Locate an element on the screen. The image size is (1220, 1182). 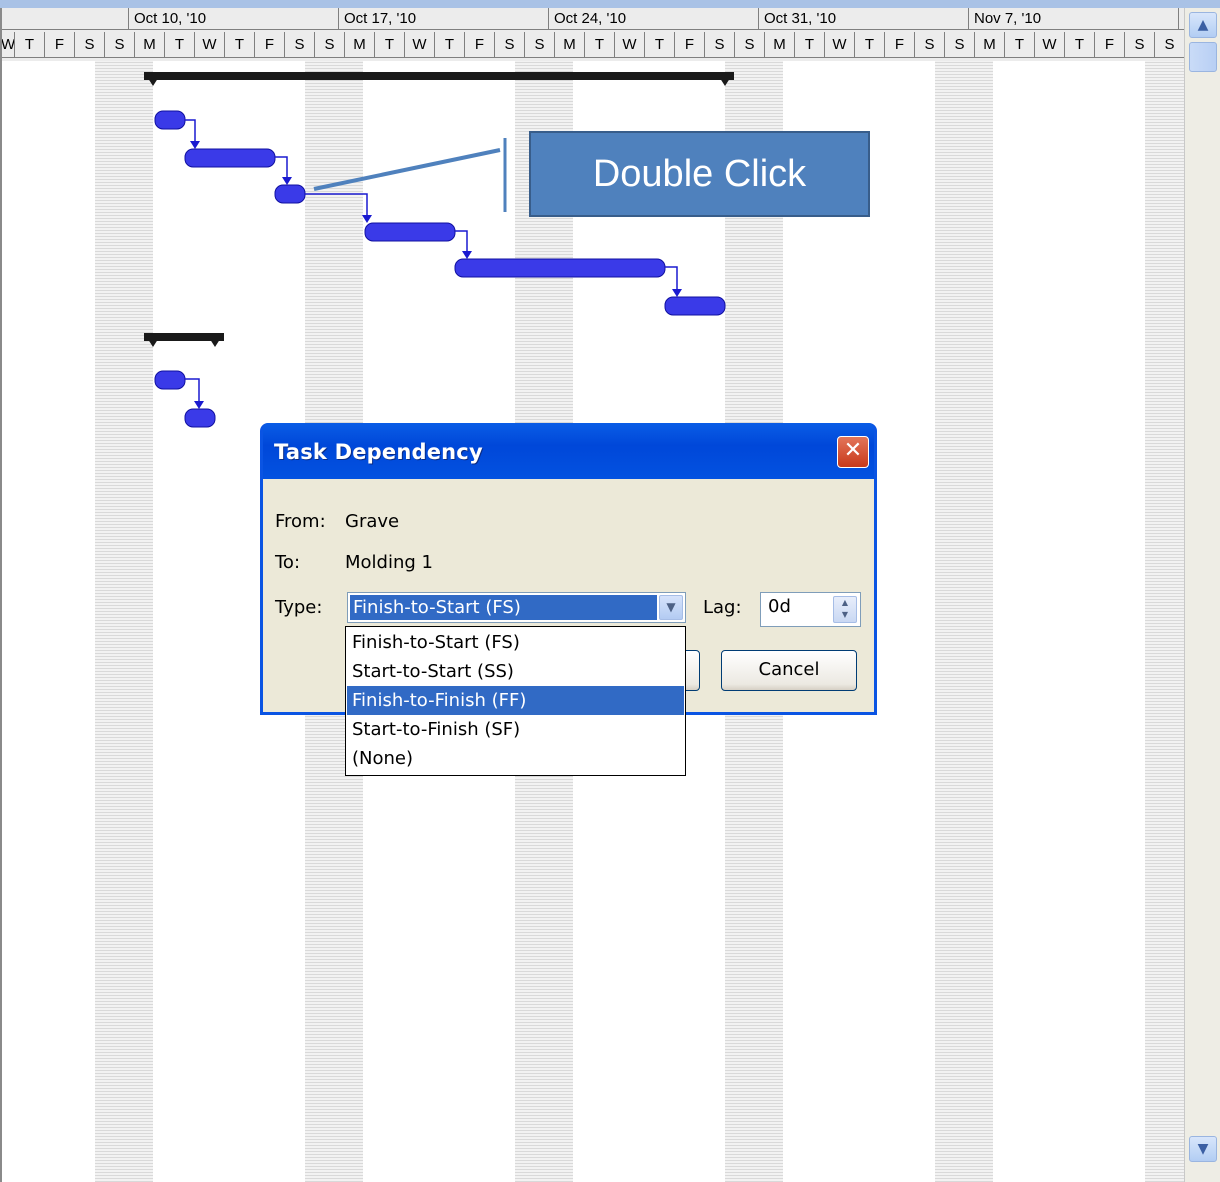
to-value: Molding 1 is located at coordinates (389, 562).